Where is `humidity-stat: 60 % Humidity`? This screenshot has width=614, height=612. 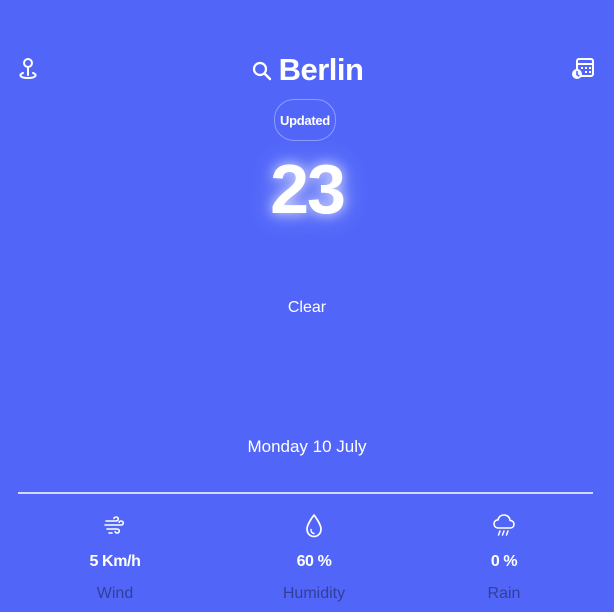
humidity-stat: 60 % Humidity is located at coordinates (314, 558).